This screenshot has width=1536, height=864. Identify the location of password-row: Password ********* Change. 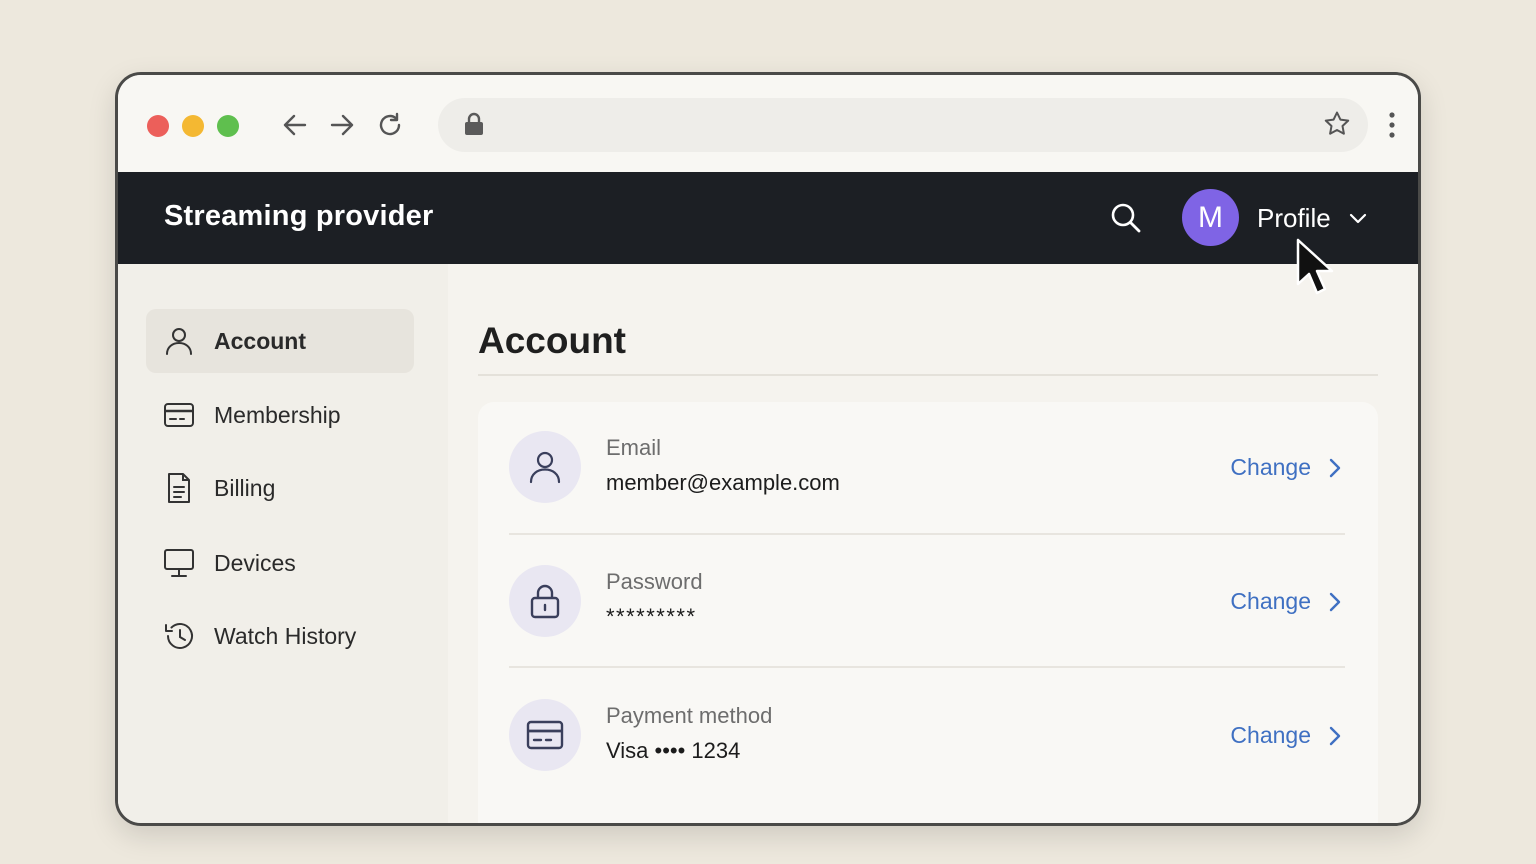
(927, 603).